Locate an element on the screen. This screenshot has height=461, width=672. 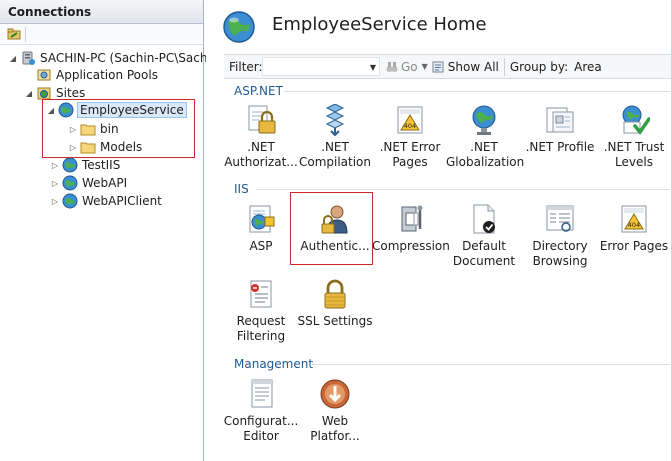
feature-request-filtering: Request Filtering is located at coordinates (261, 311).